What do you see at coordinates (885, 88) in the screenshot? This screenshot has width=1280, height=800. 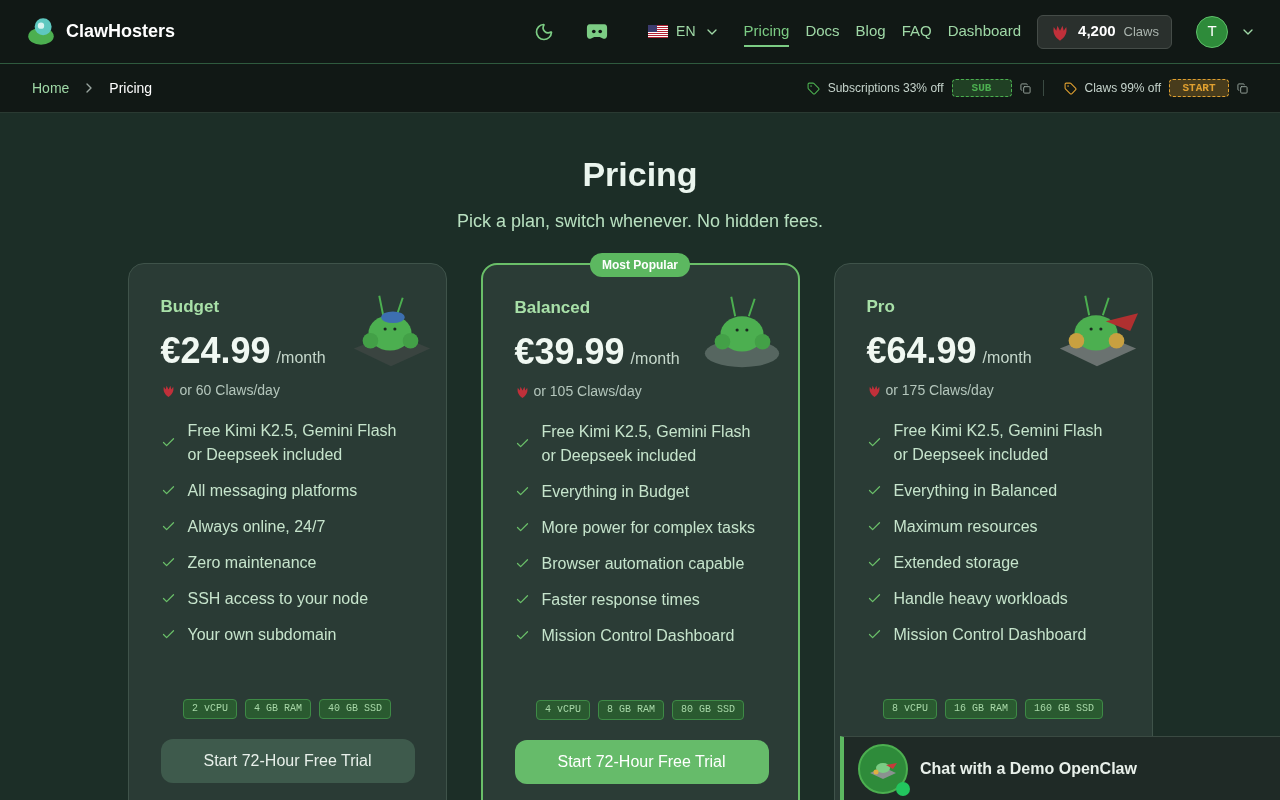 I see `promo-label: Subscriptions 33% off` at bounding box center [885, 88].